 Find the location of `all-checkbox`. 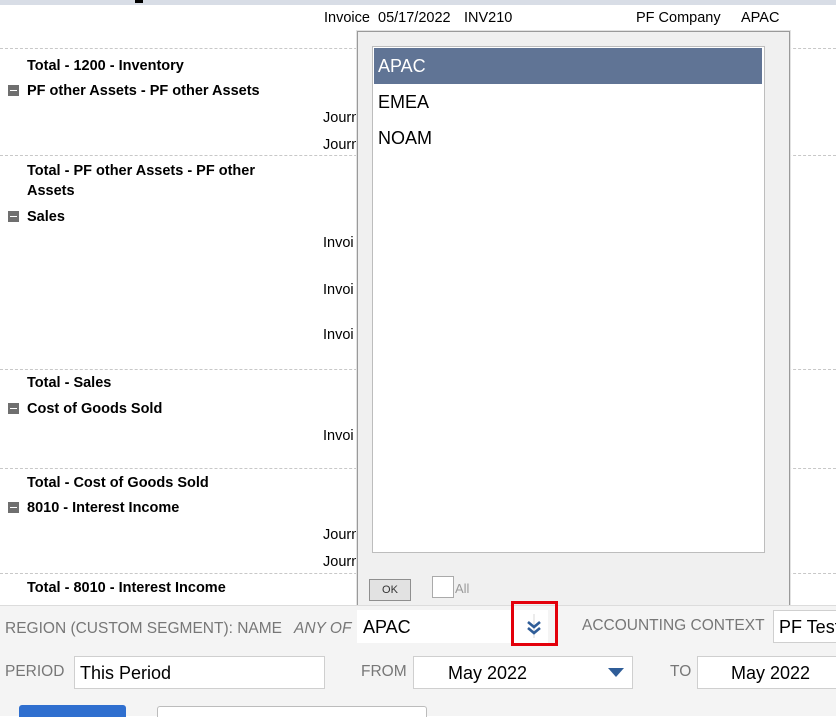

all-checkbox is located at coordinates (443, 587).